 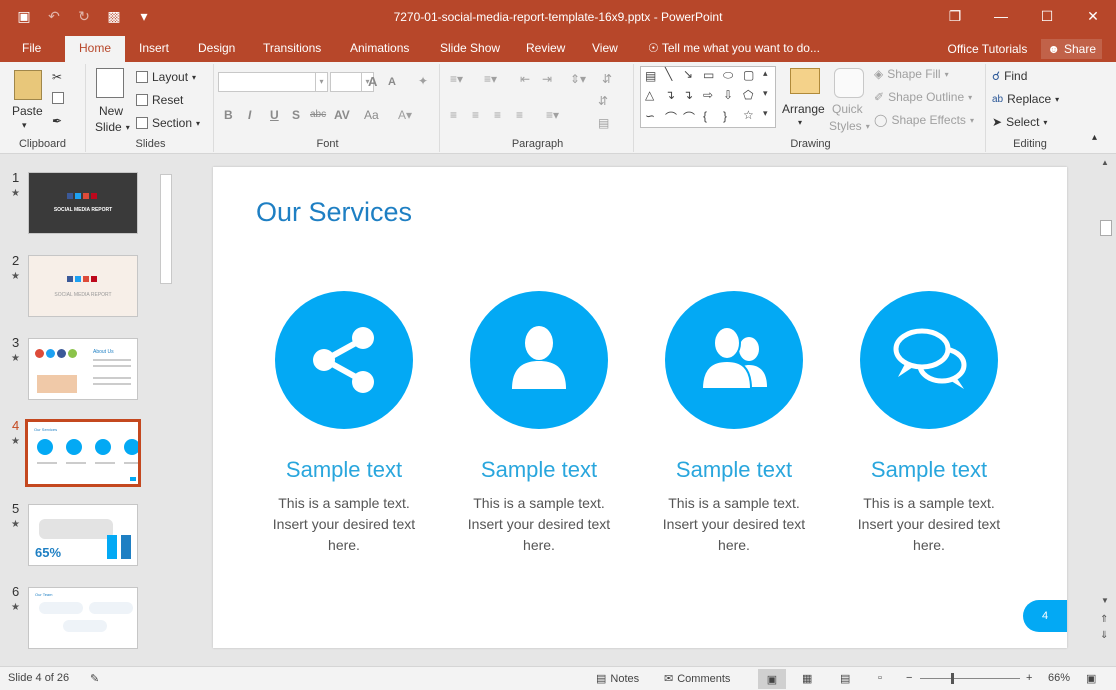 What do you see at coordinates (453, 115) in the screenshot?
I see `align-left-icon: ≡` at bounding box center [453, 115].